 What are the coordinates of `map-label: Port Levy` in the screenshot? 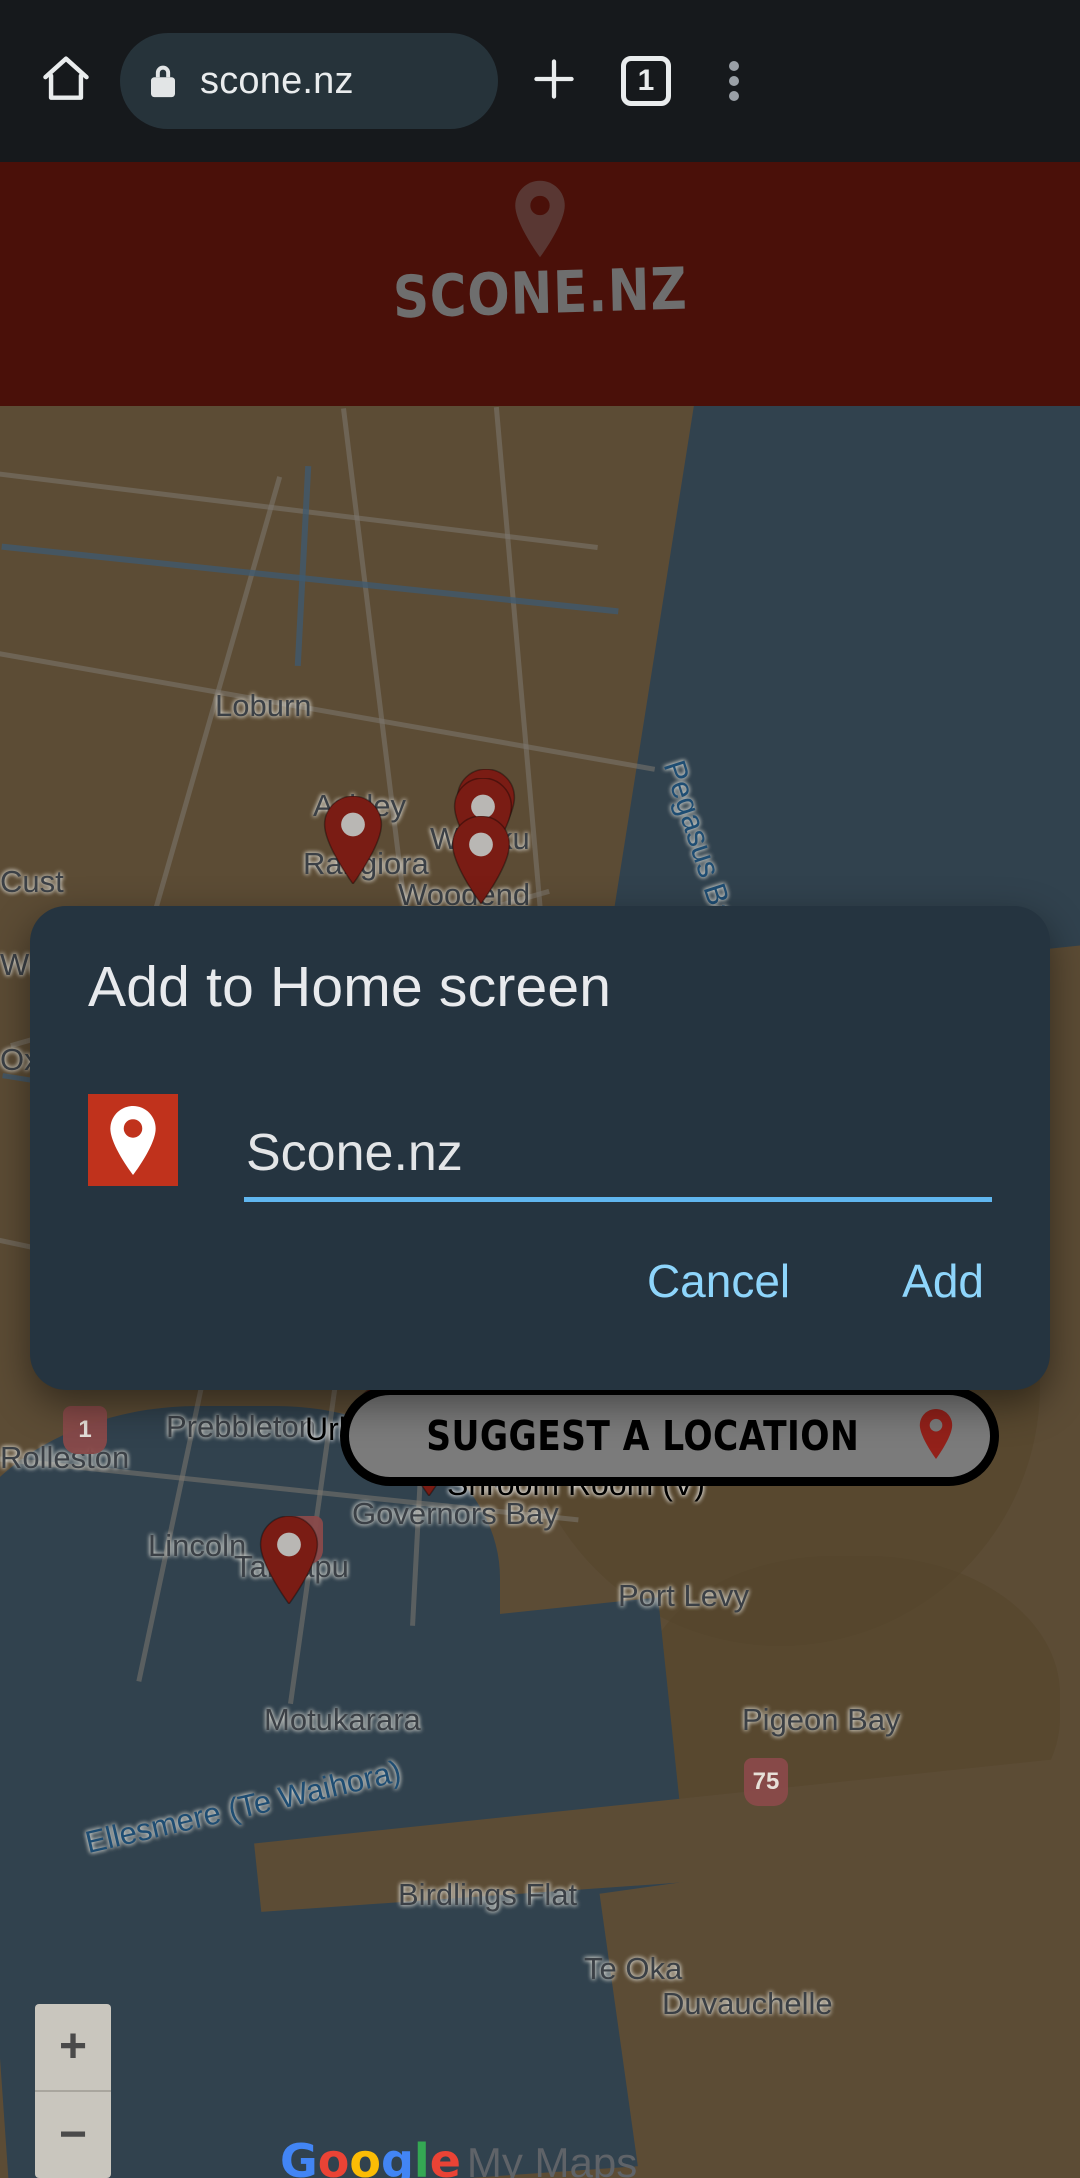 It's located at (683, 1595).